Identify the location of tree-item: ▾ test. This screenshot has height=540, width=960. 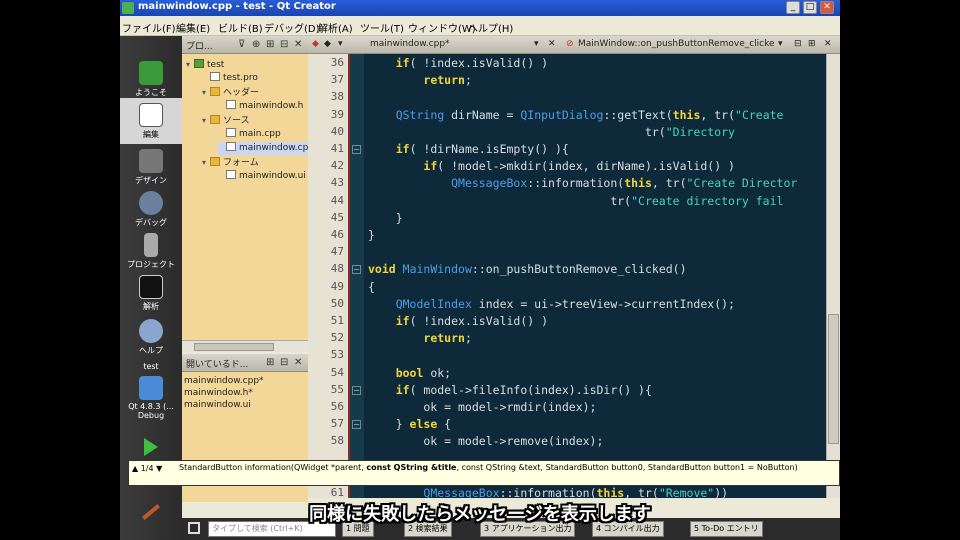
(205, 64).